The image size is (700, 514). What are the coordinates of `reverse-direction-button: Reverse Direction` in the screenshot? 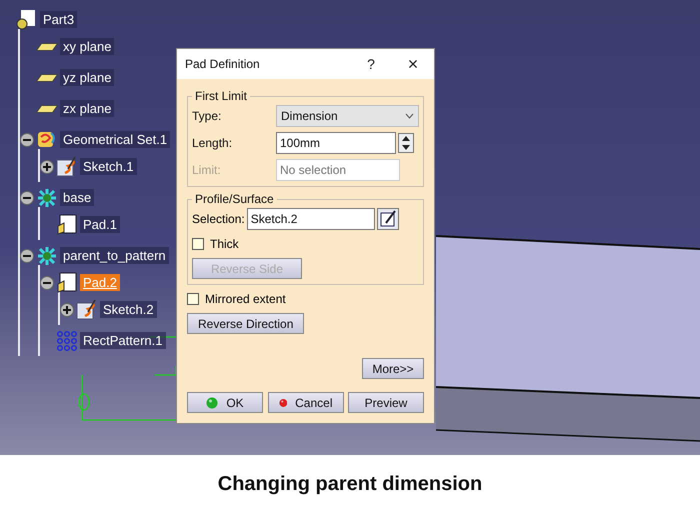 It's located at (245, 323).